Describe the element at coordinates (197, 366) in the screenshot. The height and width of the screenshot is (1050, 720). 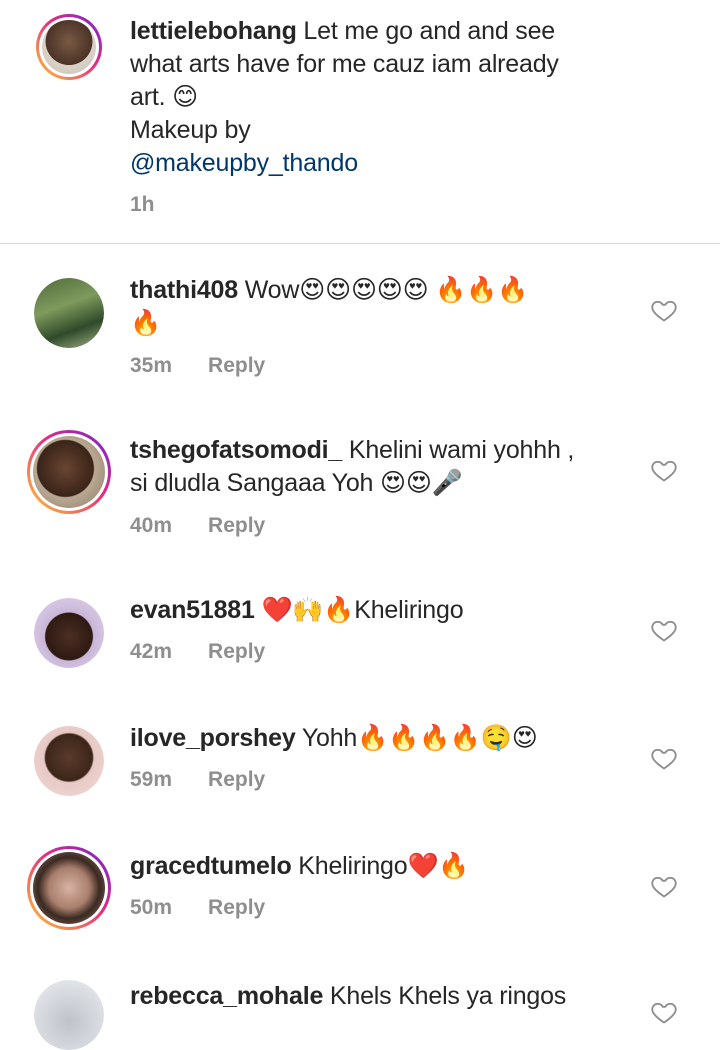
I see `comment-meta: 35m Reply` at that location.